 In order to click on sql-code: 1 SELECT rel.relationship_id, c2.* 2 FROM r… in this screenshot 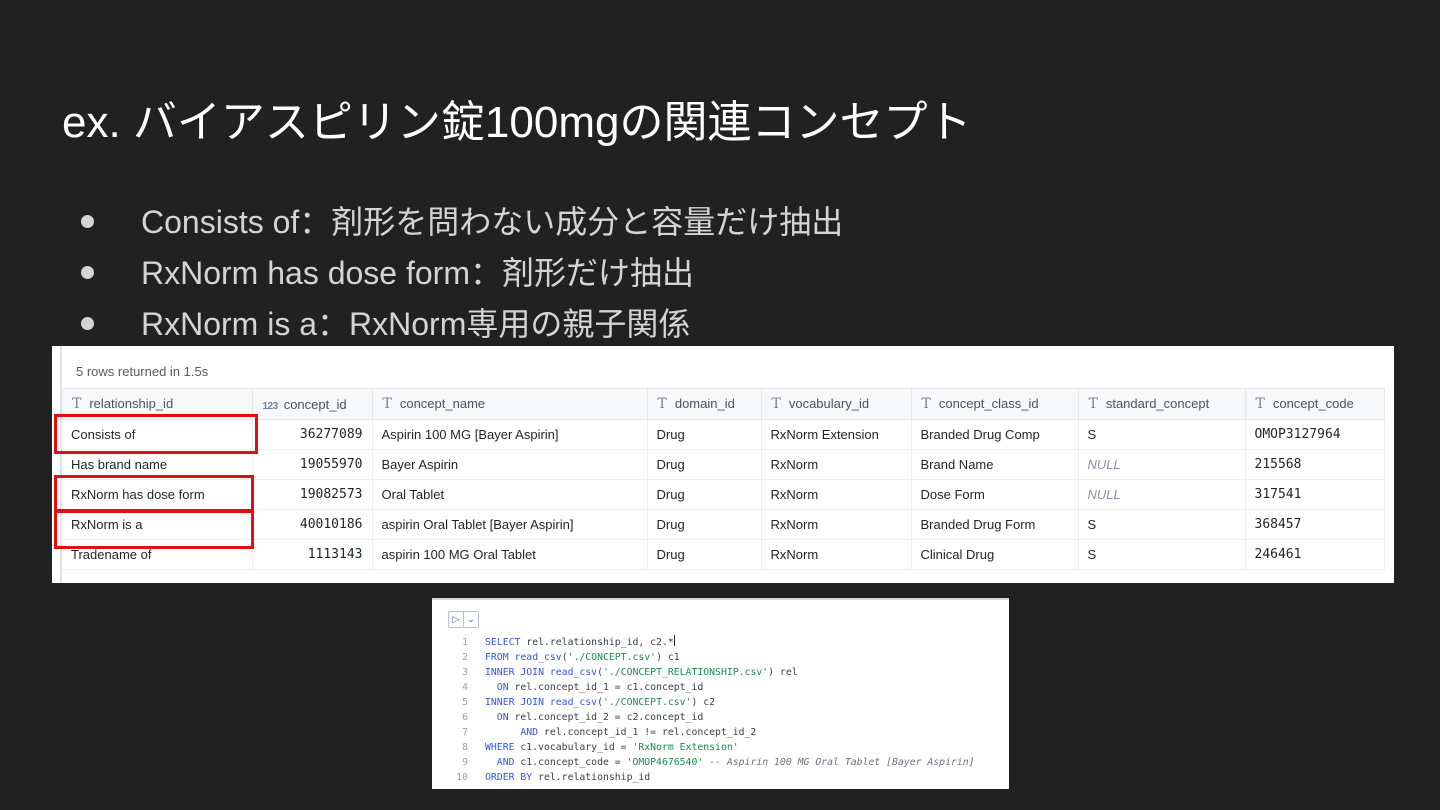, I will do `click(710, 710)`.